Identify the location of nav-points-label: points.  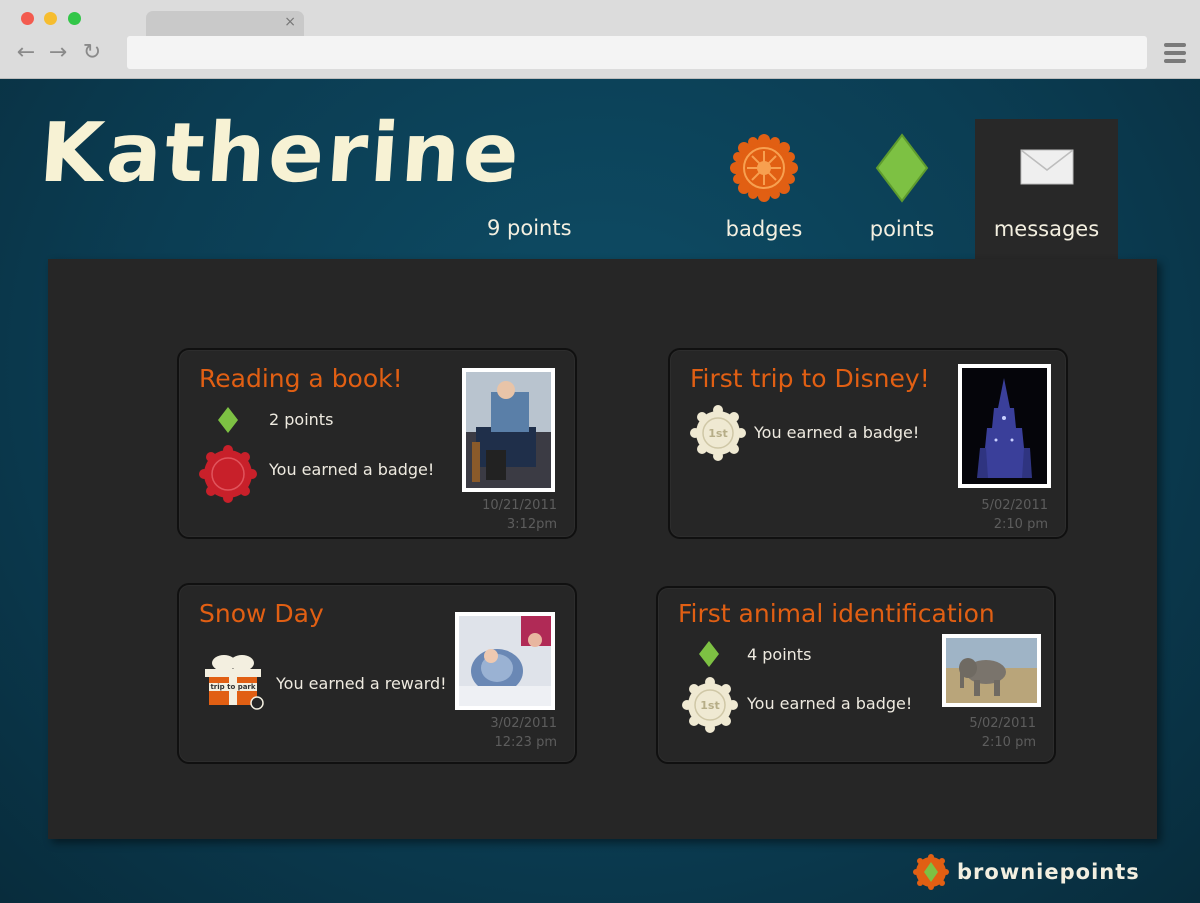
(902, 229).